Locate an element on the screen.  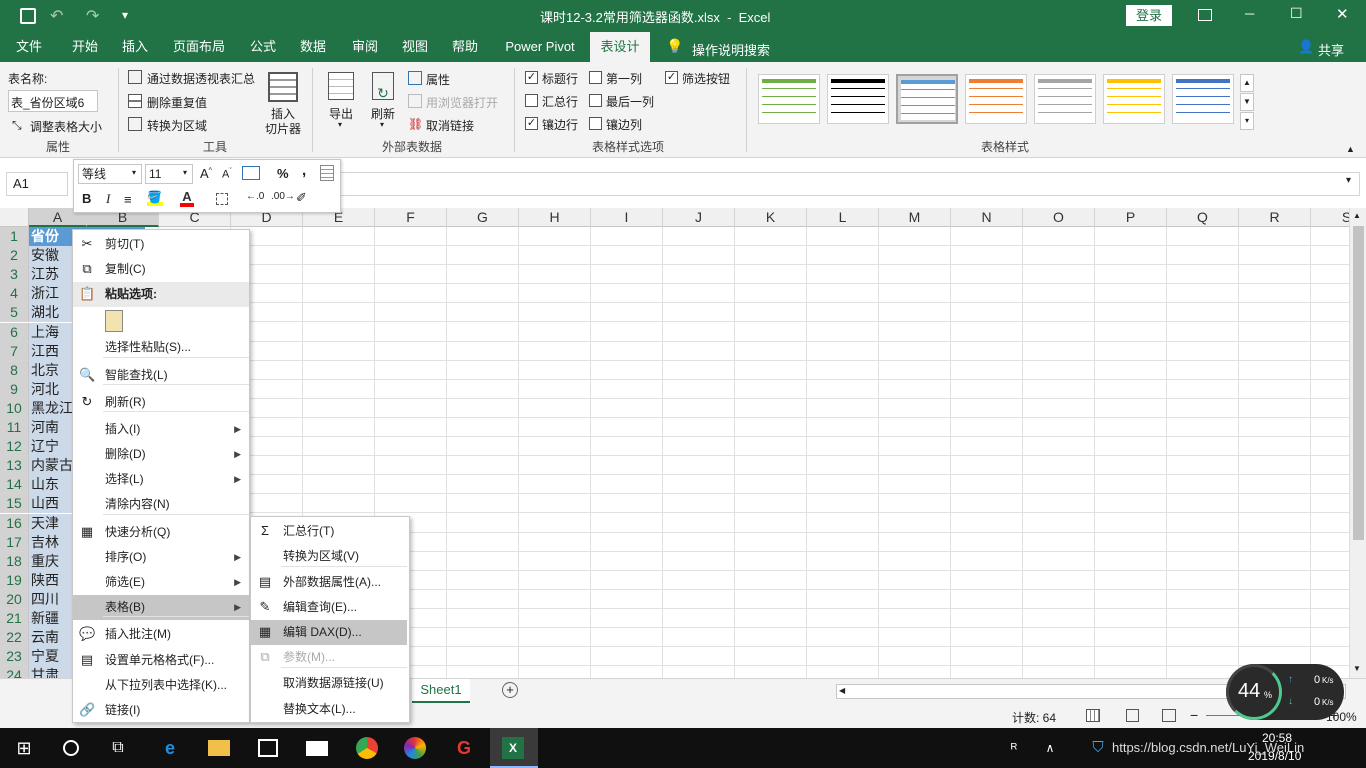
table-name-input: 表_省份区域6 is located at coordinates (53, 101).